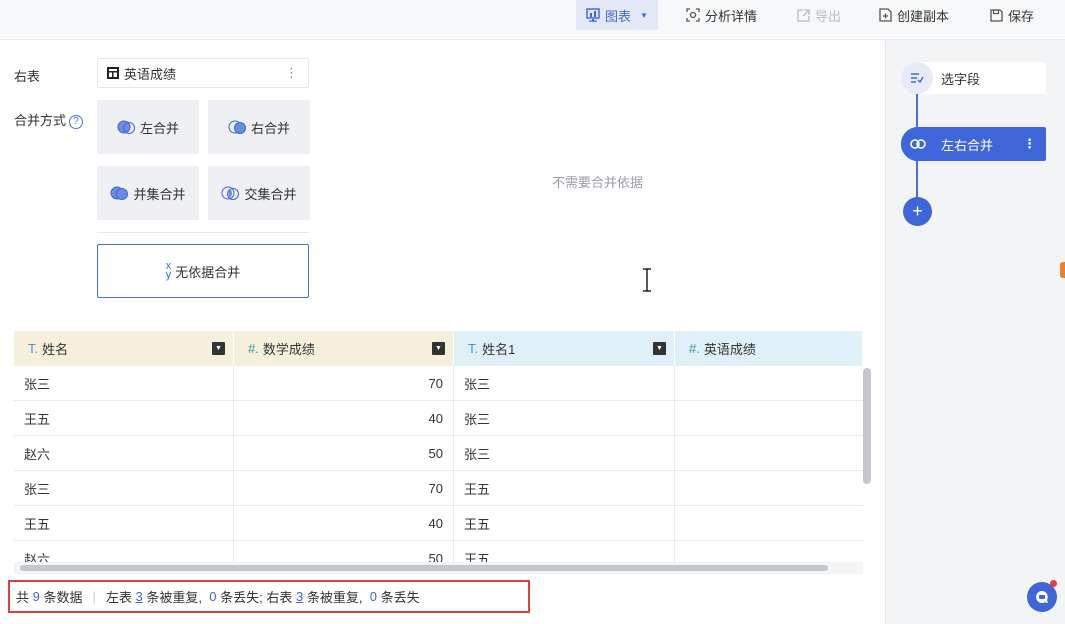 This screenshot has width=1065, height=624. Describe the element at coordinates (124, 453) in the screenshot. I see `cell-name: 赵六` at that location.